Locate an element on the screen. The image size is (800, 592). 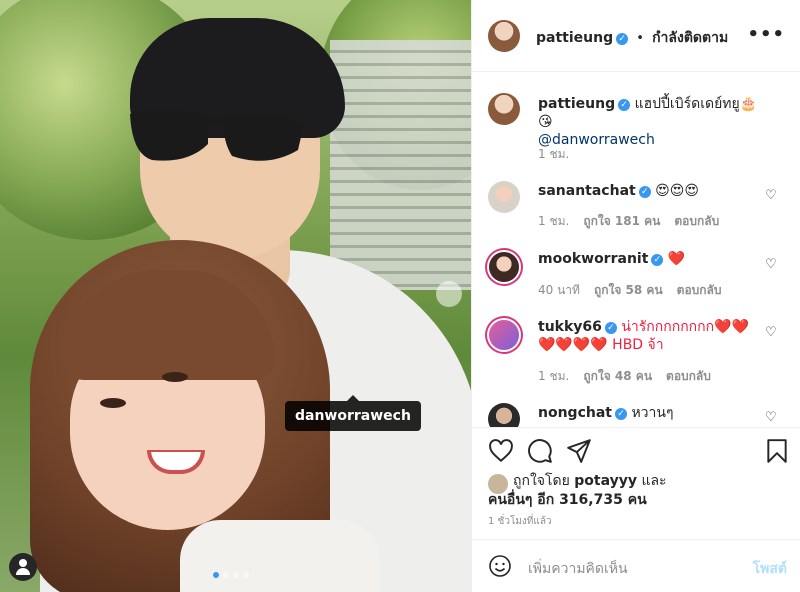
post-button: โพสต์ is located at coordinates (770, 569).